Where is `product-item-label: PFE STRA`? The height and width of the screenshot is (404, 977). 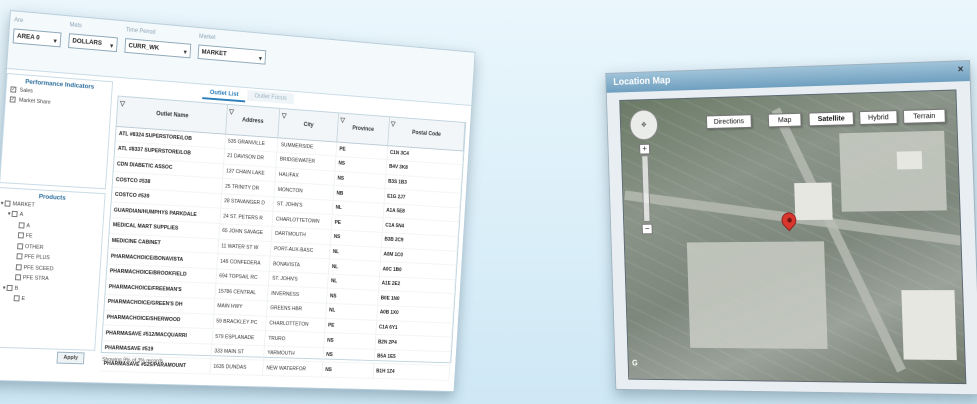 product-item-label: PFE STRA is located at coordinates (36, 278).